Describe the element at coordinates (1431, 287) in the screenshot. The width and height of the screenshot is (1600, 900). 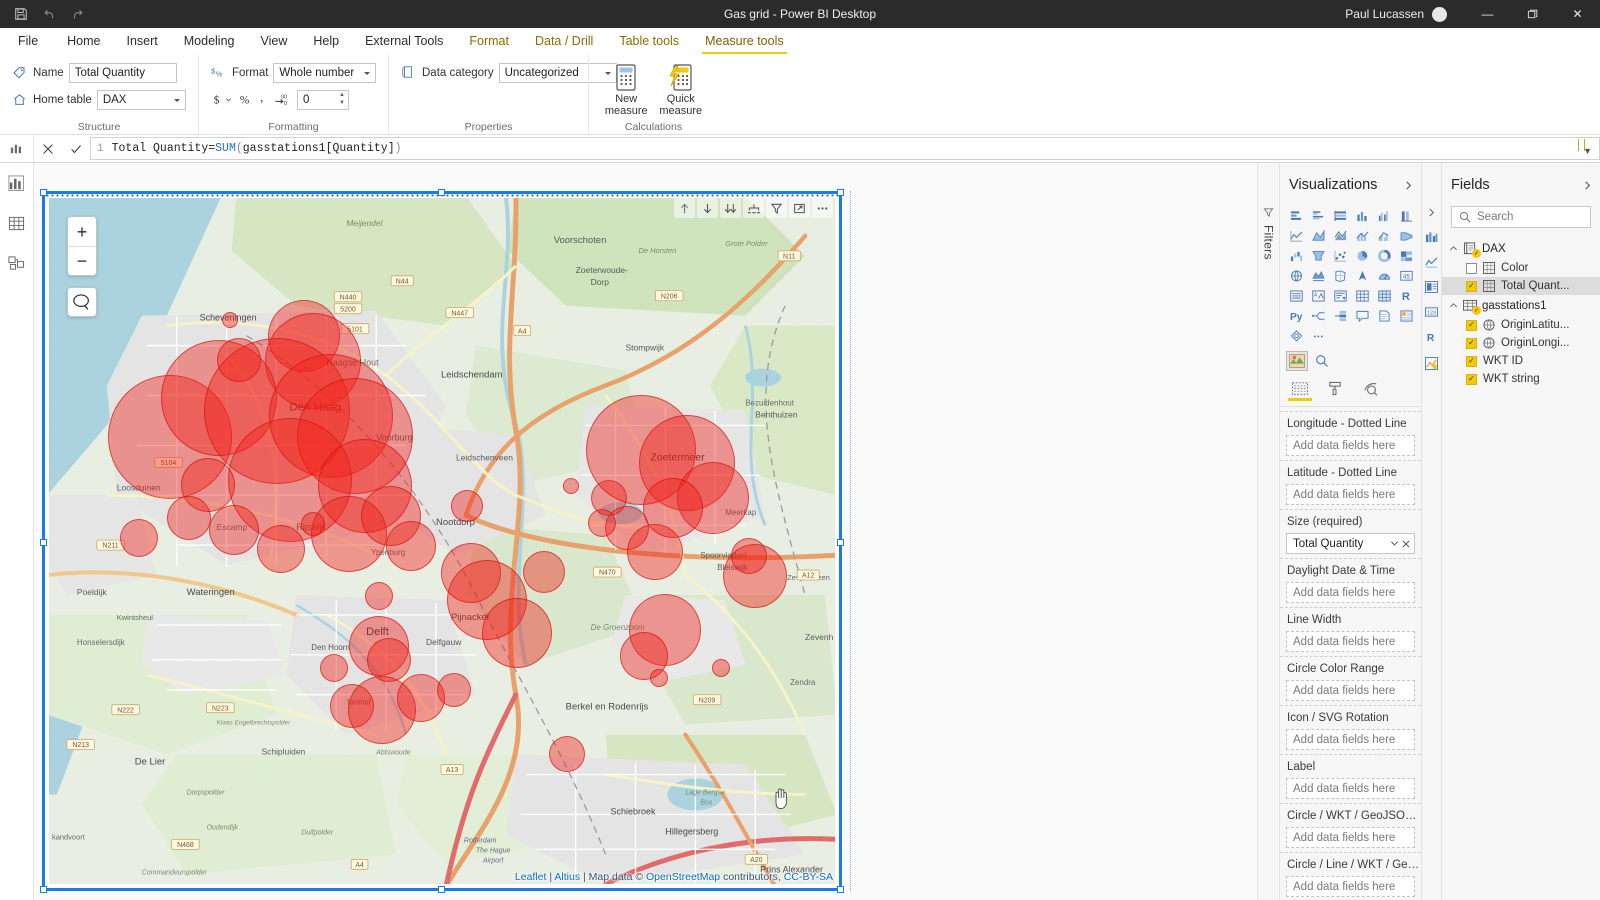
I see `card-side-icon` at that location.